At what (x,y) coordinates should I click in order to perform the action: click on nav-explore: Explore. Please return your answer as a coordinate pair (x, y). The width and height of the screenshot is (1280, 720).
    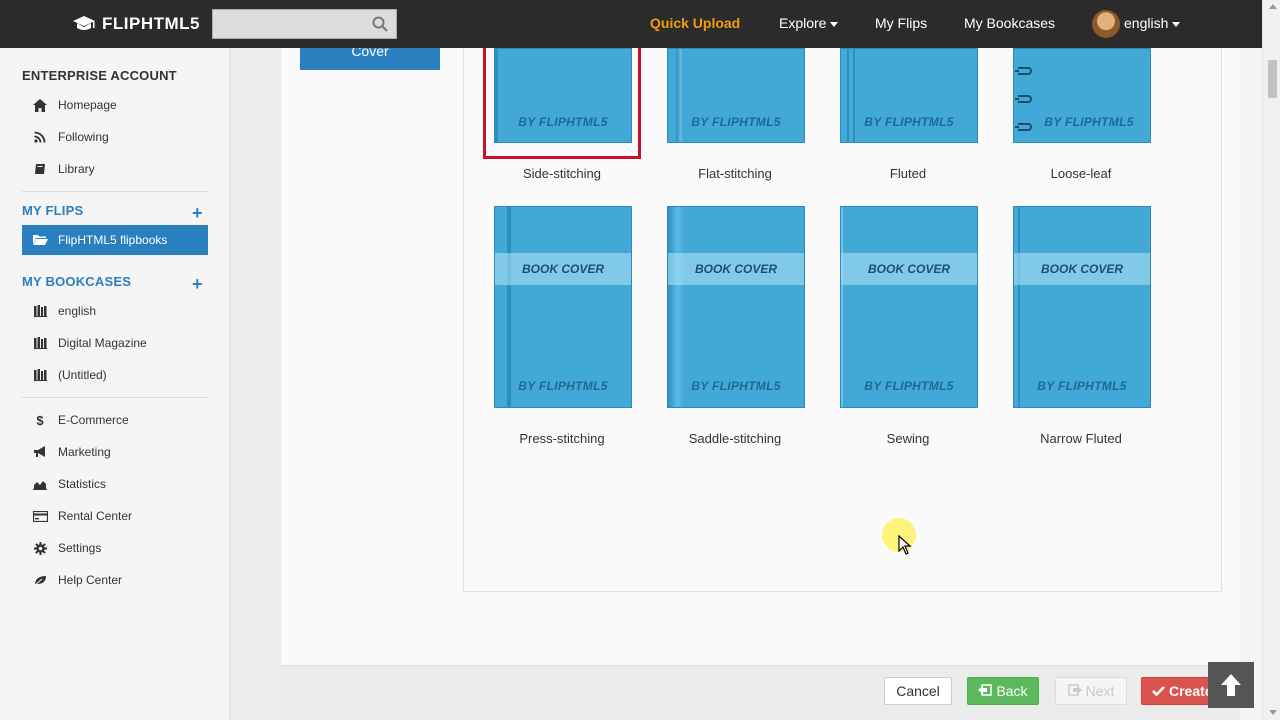
    Looking at the image, I should click on (809, 23).